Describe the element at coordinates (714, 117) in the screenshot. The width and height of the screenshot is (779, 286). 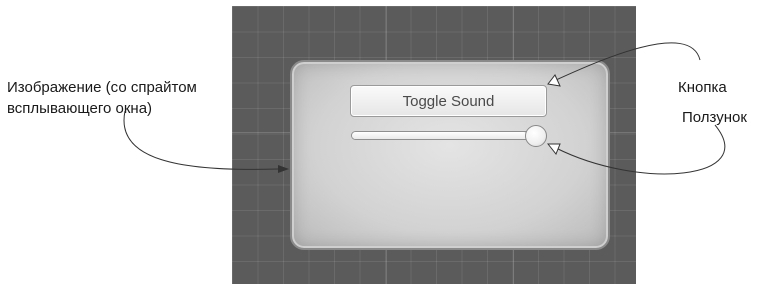
I see `slider-callout: Ползунок` at that location.